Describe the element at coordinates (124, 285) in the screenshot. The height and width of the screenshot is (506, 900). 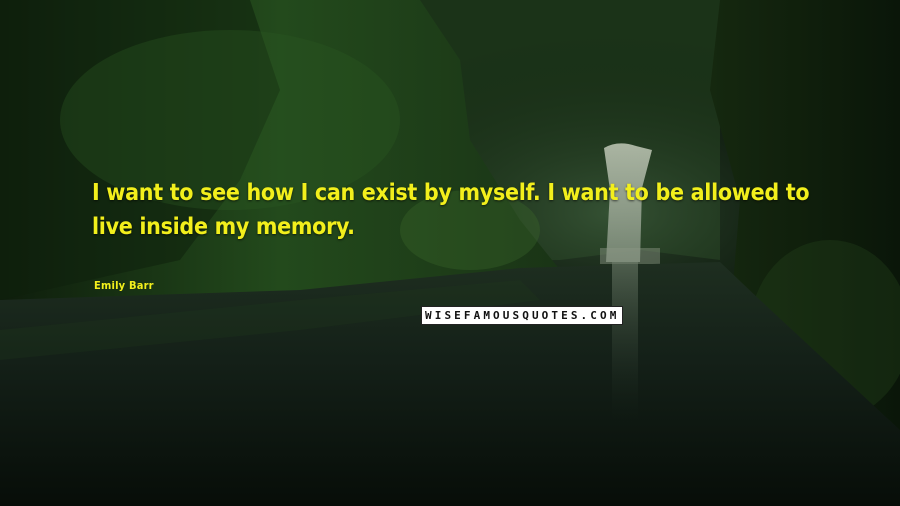
I see `quote-author: Emily Barr` at that location.